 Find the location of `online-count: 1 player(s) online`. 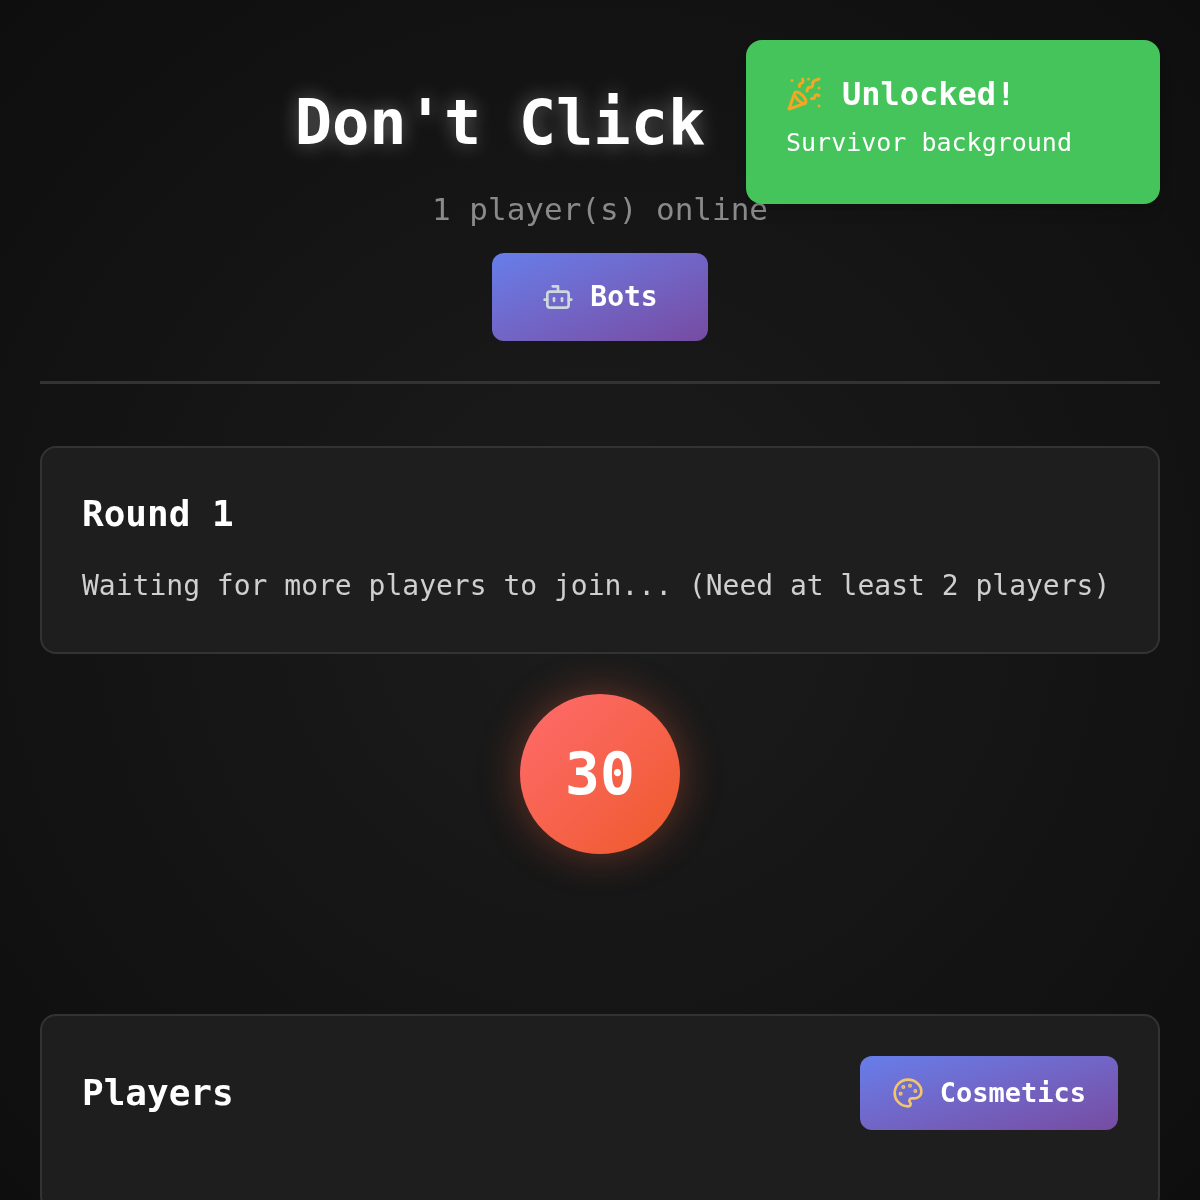

online-count: 1 player(s) online is located at coordinates (600, 209).